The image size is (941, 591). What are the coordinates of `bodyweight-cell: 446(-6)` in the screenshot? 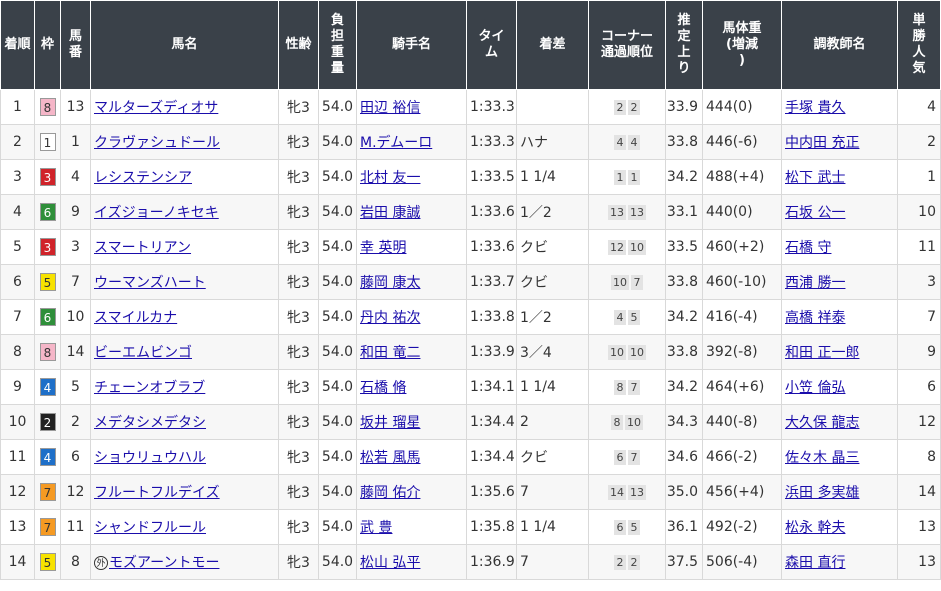 It's located at (742, 142).